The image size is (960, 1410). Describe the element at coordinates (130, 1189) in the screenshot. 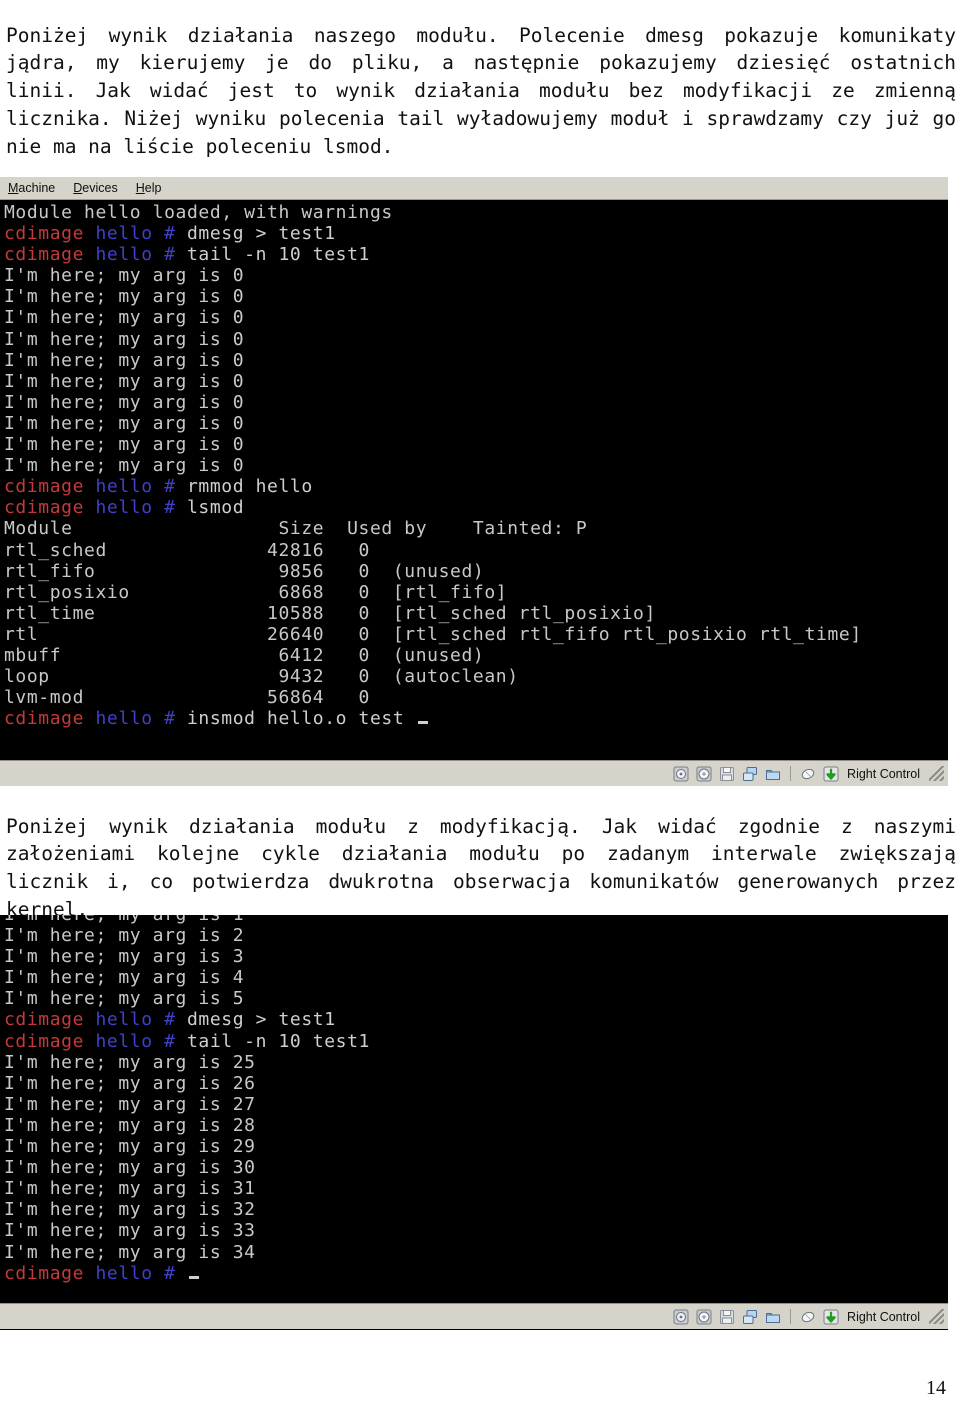

I see `terminal-output-line: I'm here; my arg is 31` at that location.